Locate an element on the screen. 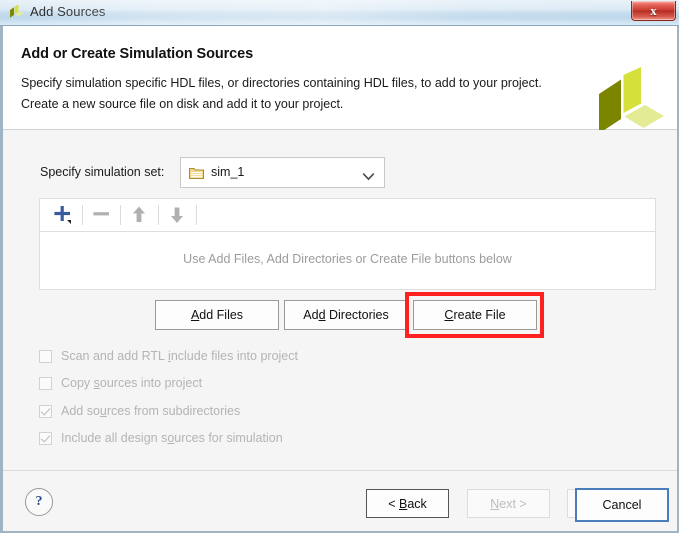  add-files-label: Add Files is located at coordinates (217, 315).